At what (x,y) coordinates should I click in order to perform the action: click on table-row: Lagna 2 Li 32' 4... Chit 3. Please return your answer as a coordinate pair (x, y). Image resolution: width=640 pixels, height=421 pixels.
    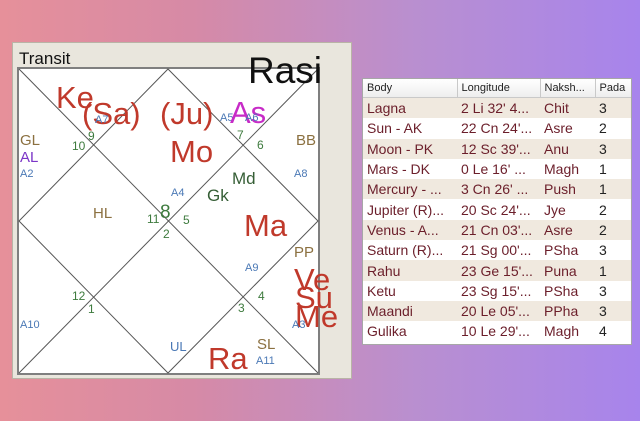
    Looking at the image, I should click on (497, 108).